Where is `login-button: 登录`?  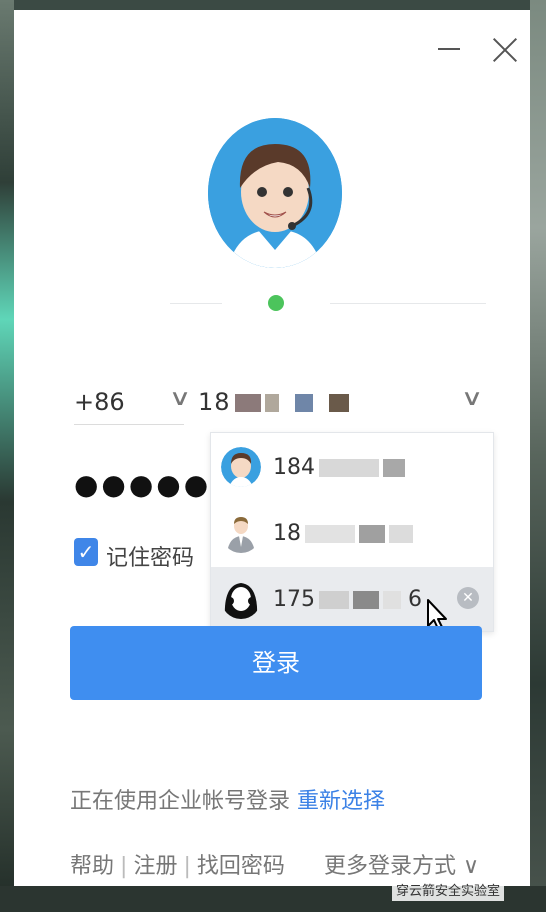 login-button: 登录 is located at coordinates (276, 663).